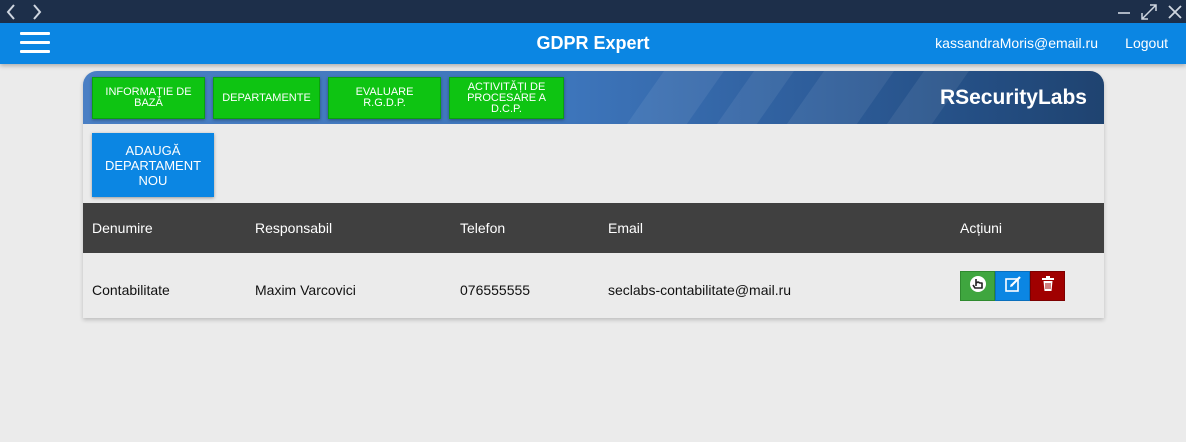 The width and height of the screenshot is (1186, 442). What do you see at coordinates (122, 228) in the screenshot?
I see `column-header-denumire: Denumire` at bounding box center [122, 228].